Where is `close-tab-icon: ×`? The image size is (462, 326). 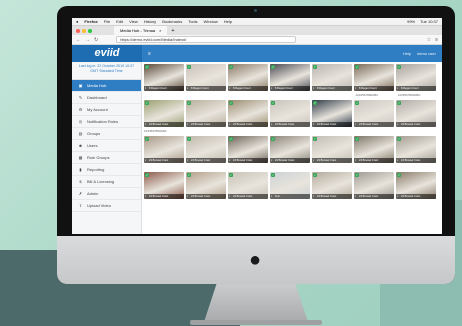
close-tab-icon: × is located at coordinates (160, 30).